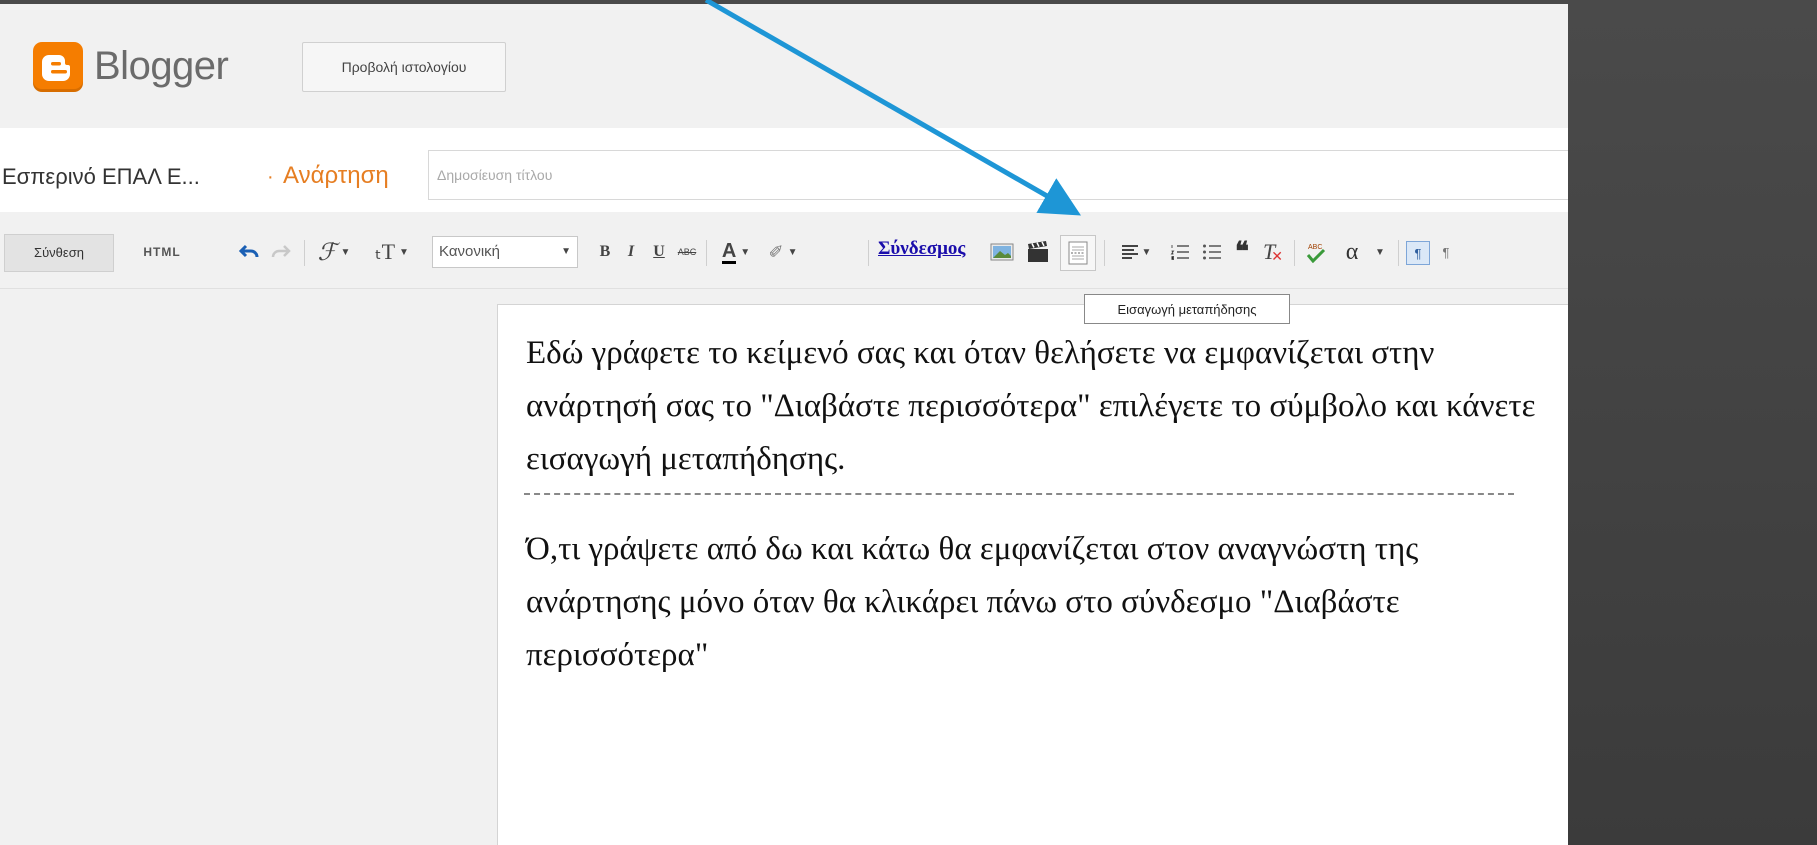 The height and width of the screenshot is (845, 1817). What do you see at coordinates (687, 252) in the screenshot?
I see `strikethrough-button: ABC` at bounding box center [687, 252].